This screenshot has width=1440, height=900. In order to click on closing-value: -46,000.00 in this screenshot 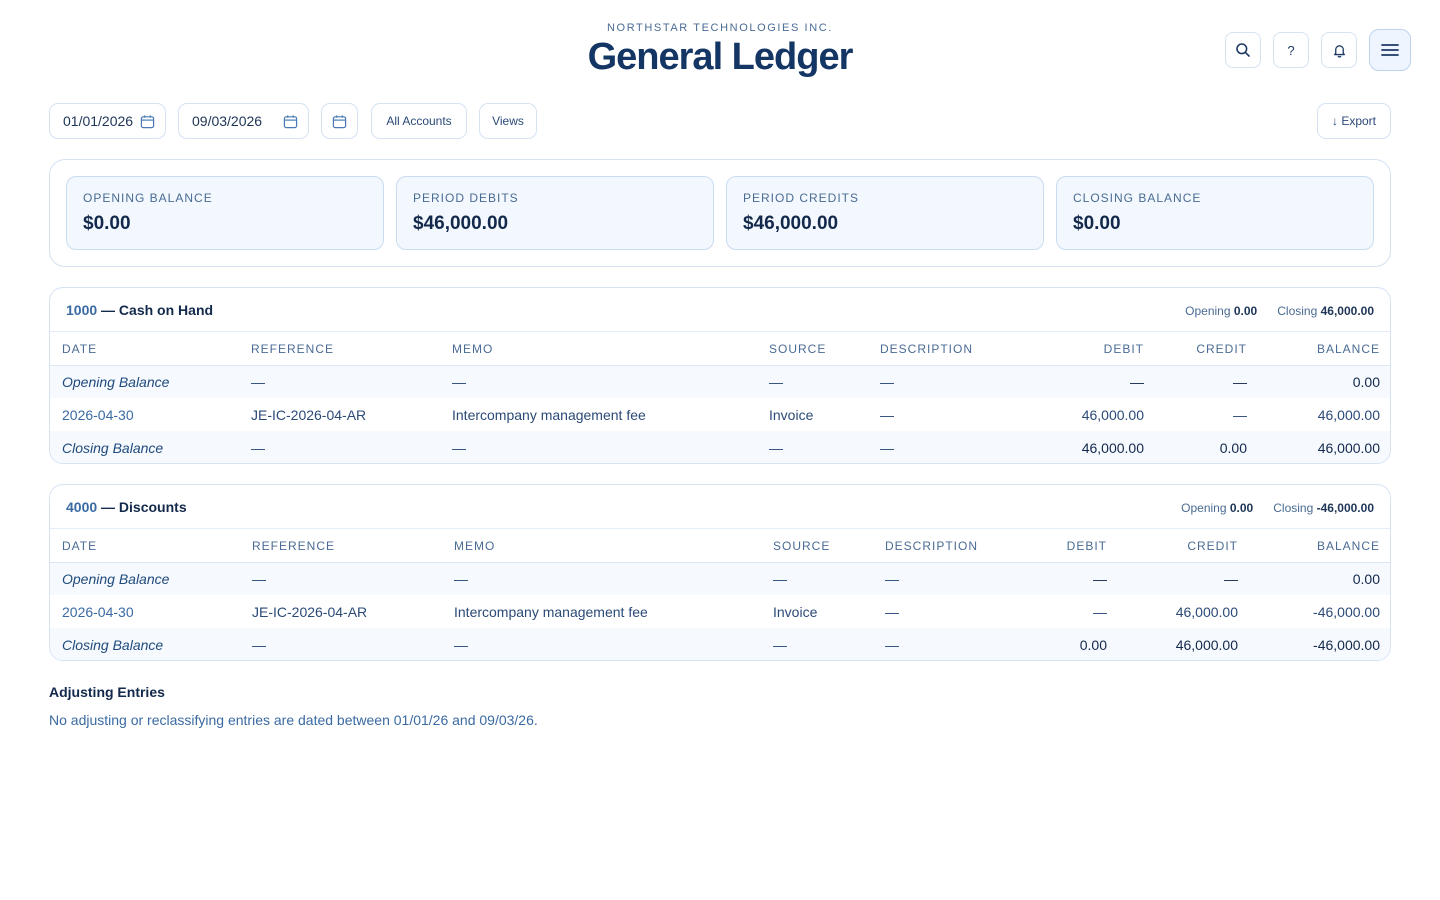, I will do `click(1345, 508)`.